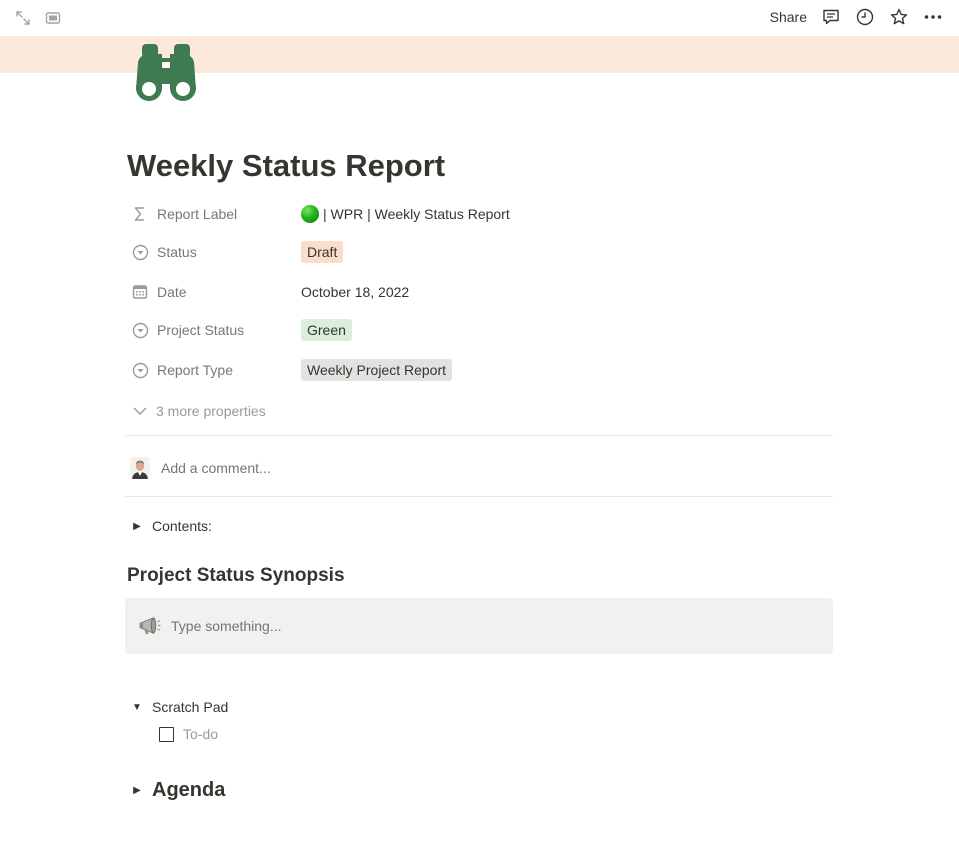 The width and height of the screenshot is (959, 849). I want to click on expand-icon, so click(23, 18).